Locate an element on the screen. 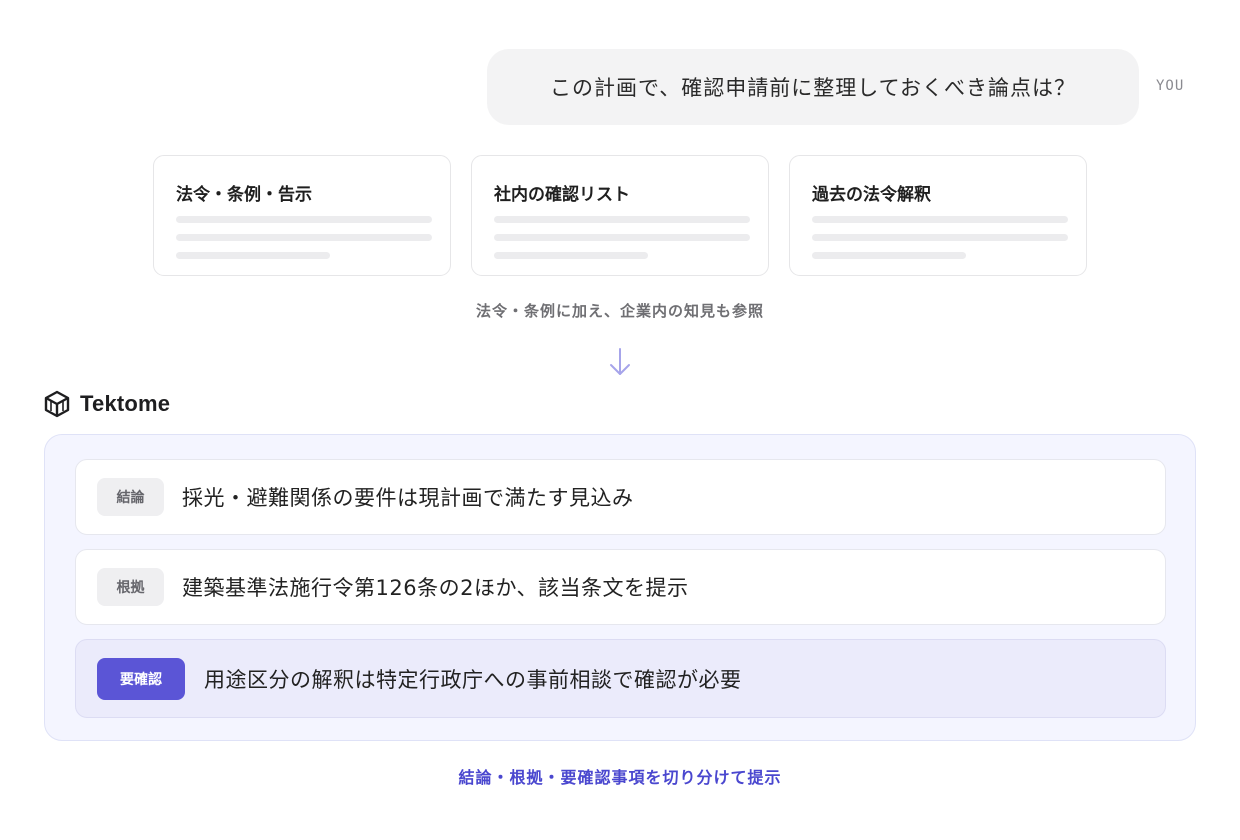 The height and width of the screenshot is (840, 1240). answer-row-needs-confirmation: 要確認 用途区分の解釈は特定行政庁への事前相談で確認が必要 is located at coordinates (620, 678).